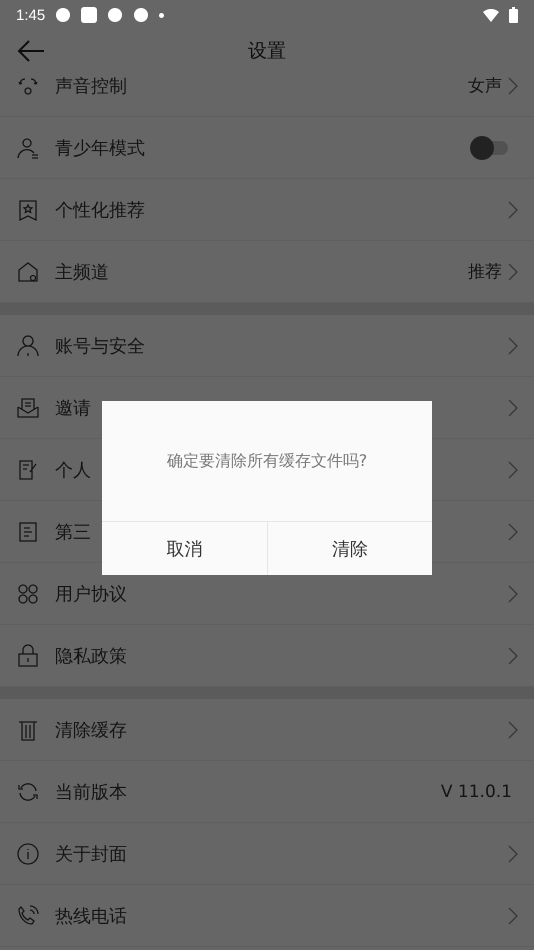 This screenshot has width=534, height=950. What do you see at coordinates (91, 656) in the screenshot?
I see `row-label: 隐私政策` at bounding box center [91, 656].